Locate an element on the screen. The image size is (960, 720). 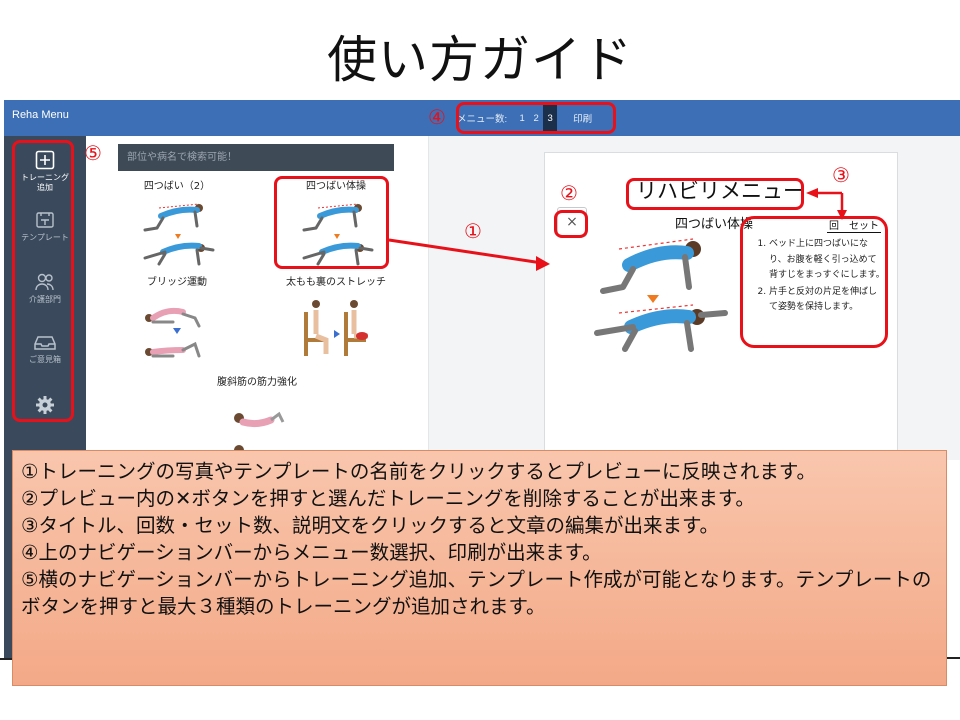
instruction-line: ③タイトル、回数・セット数、説明文をクリックすると文章の編集が出来ます。 is located at coordinates (370, 525).